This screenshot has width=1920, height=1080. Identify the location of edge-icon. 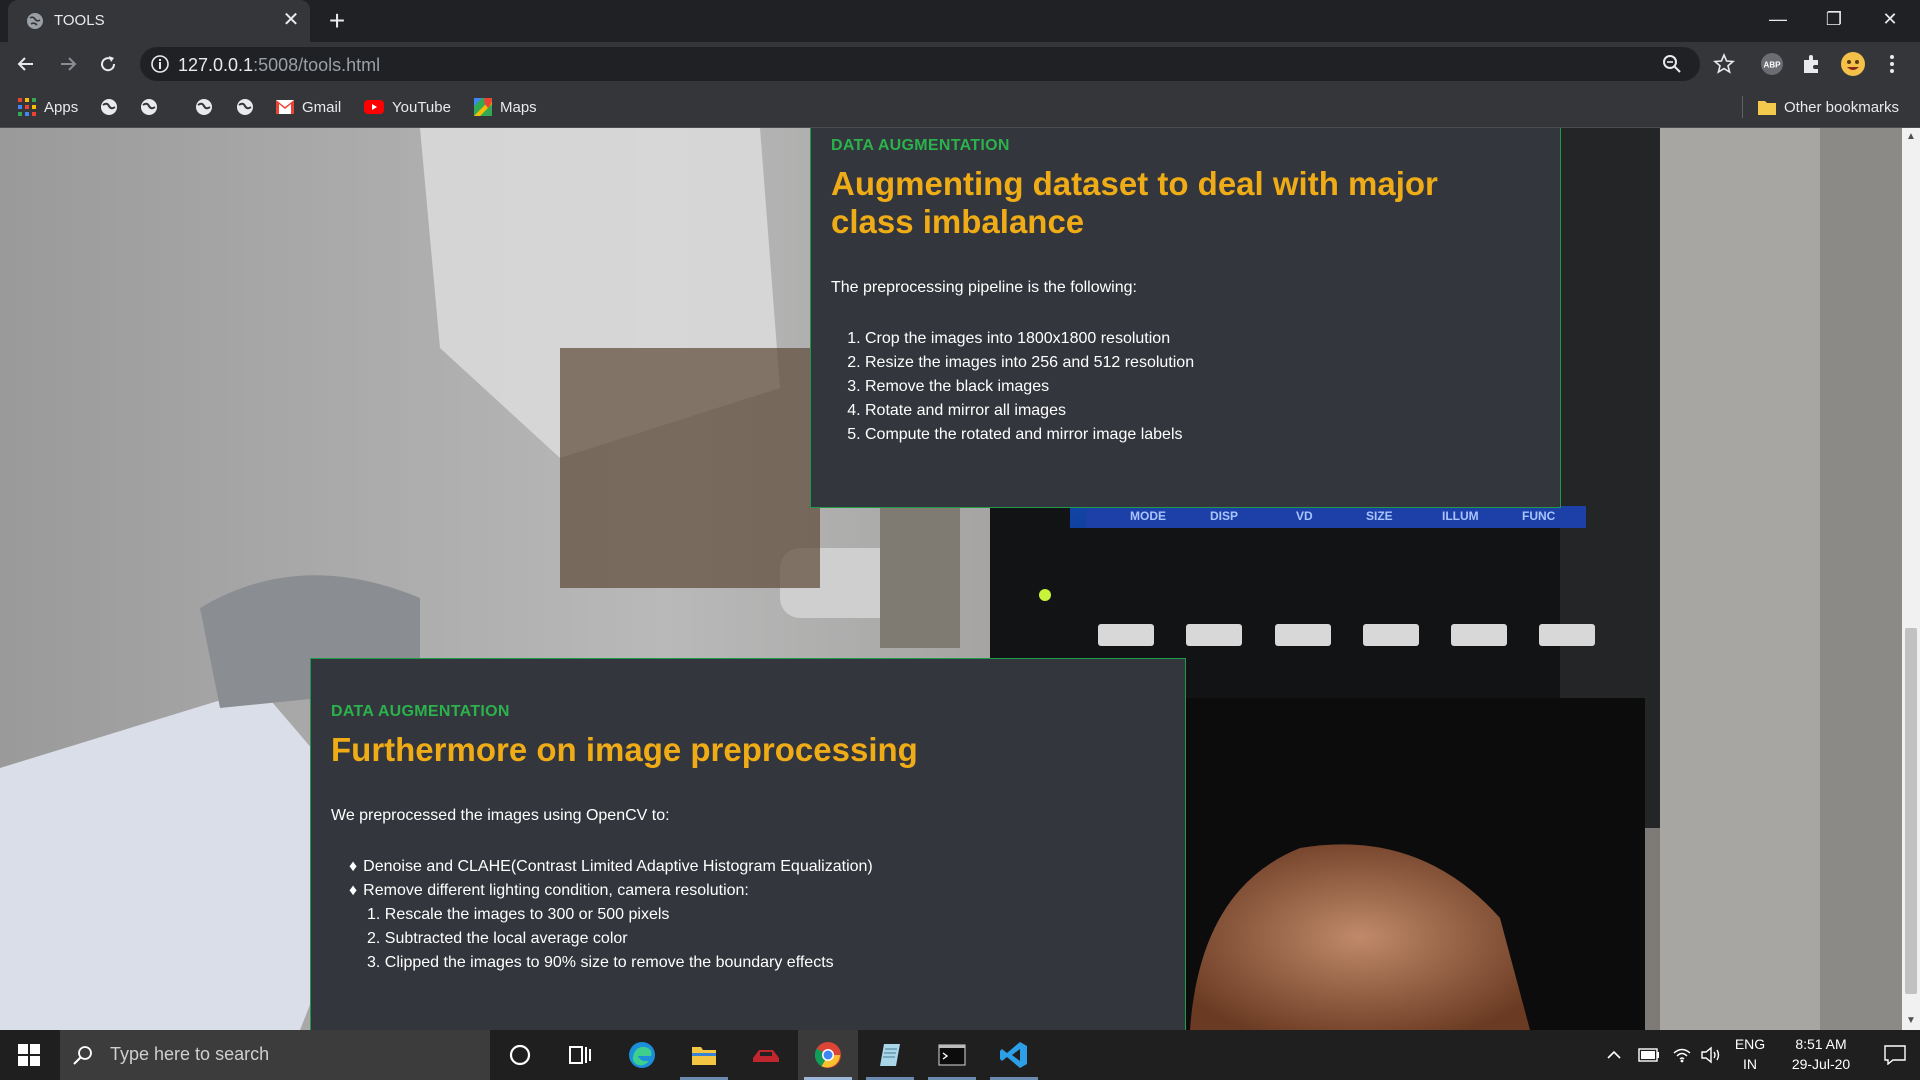
(642, 1055).